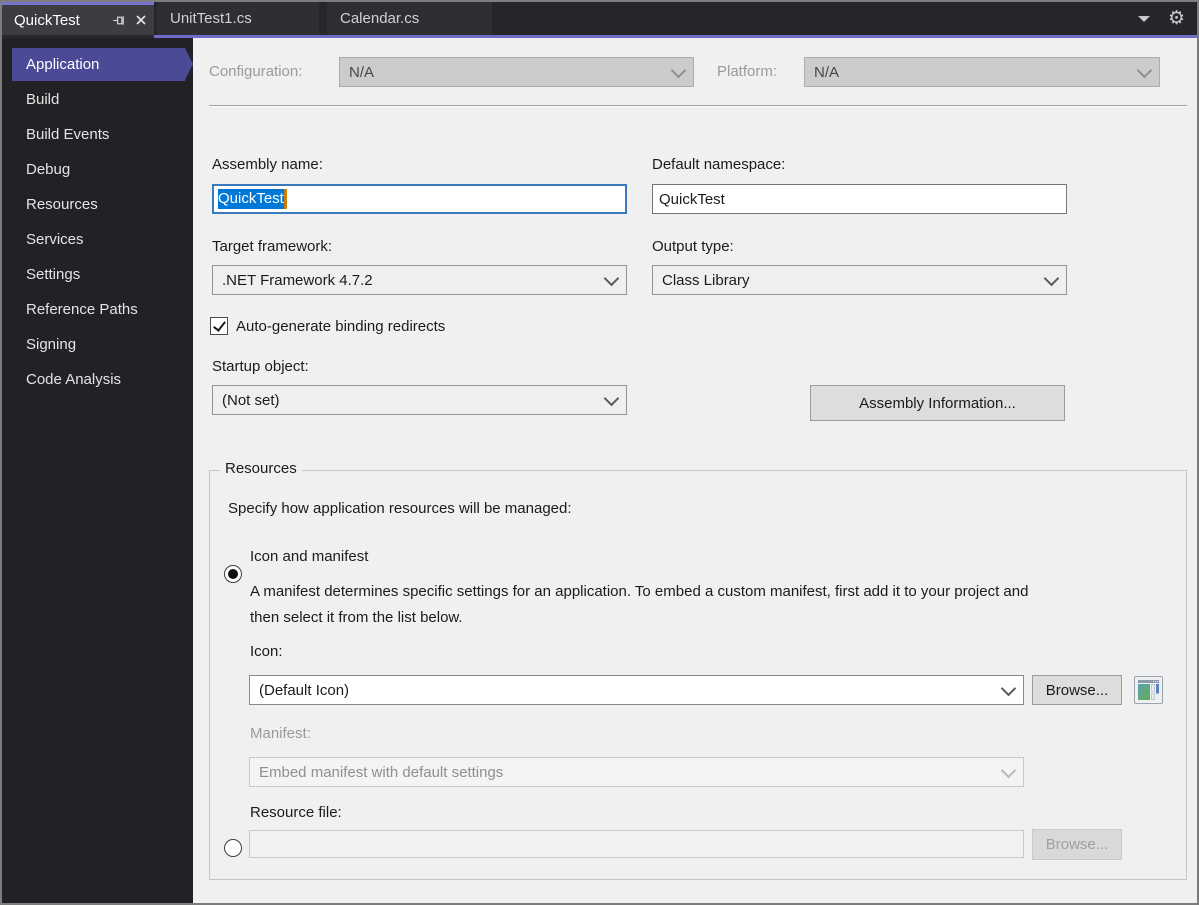  Describe the element at coordinates (97, 169) in the screenshot. I see `sidebar-item-debug: Debug` at that location.